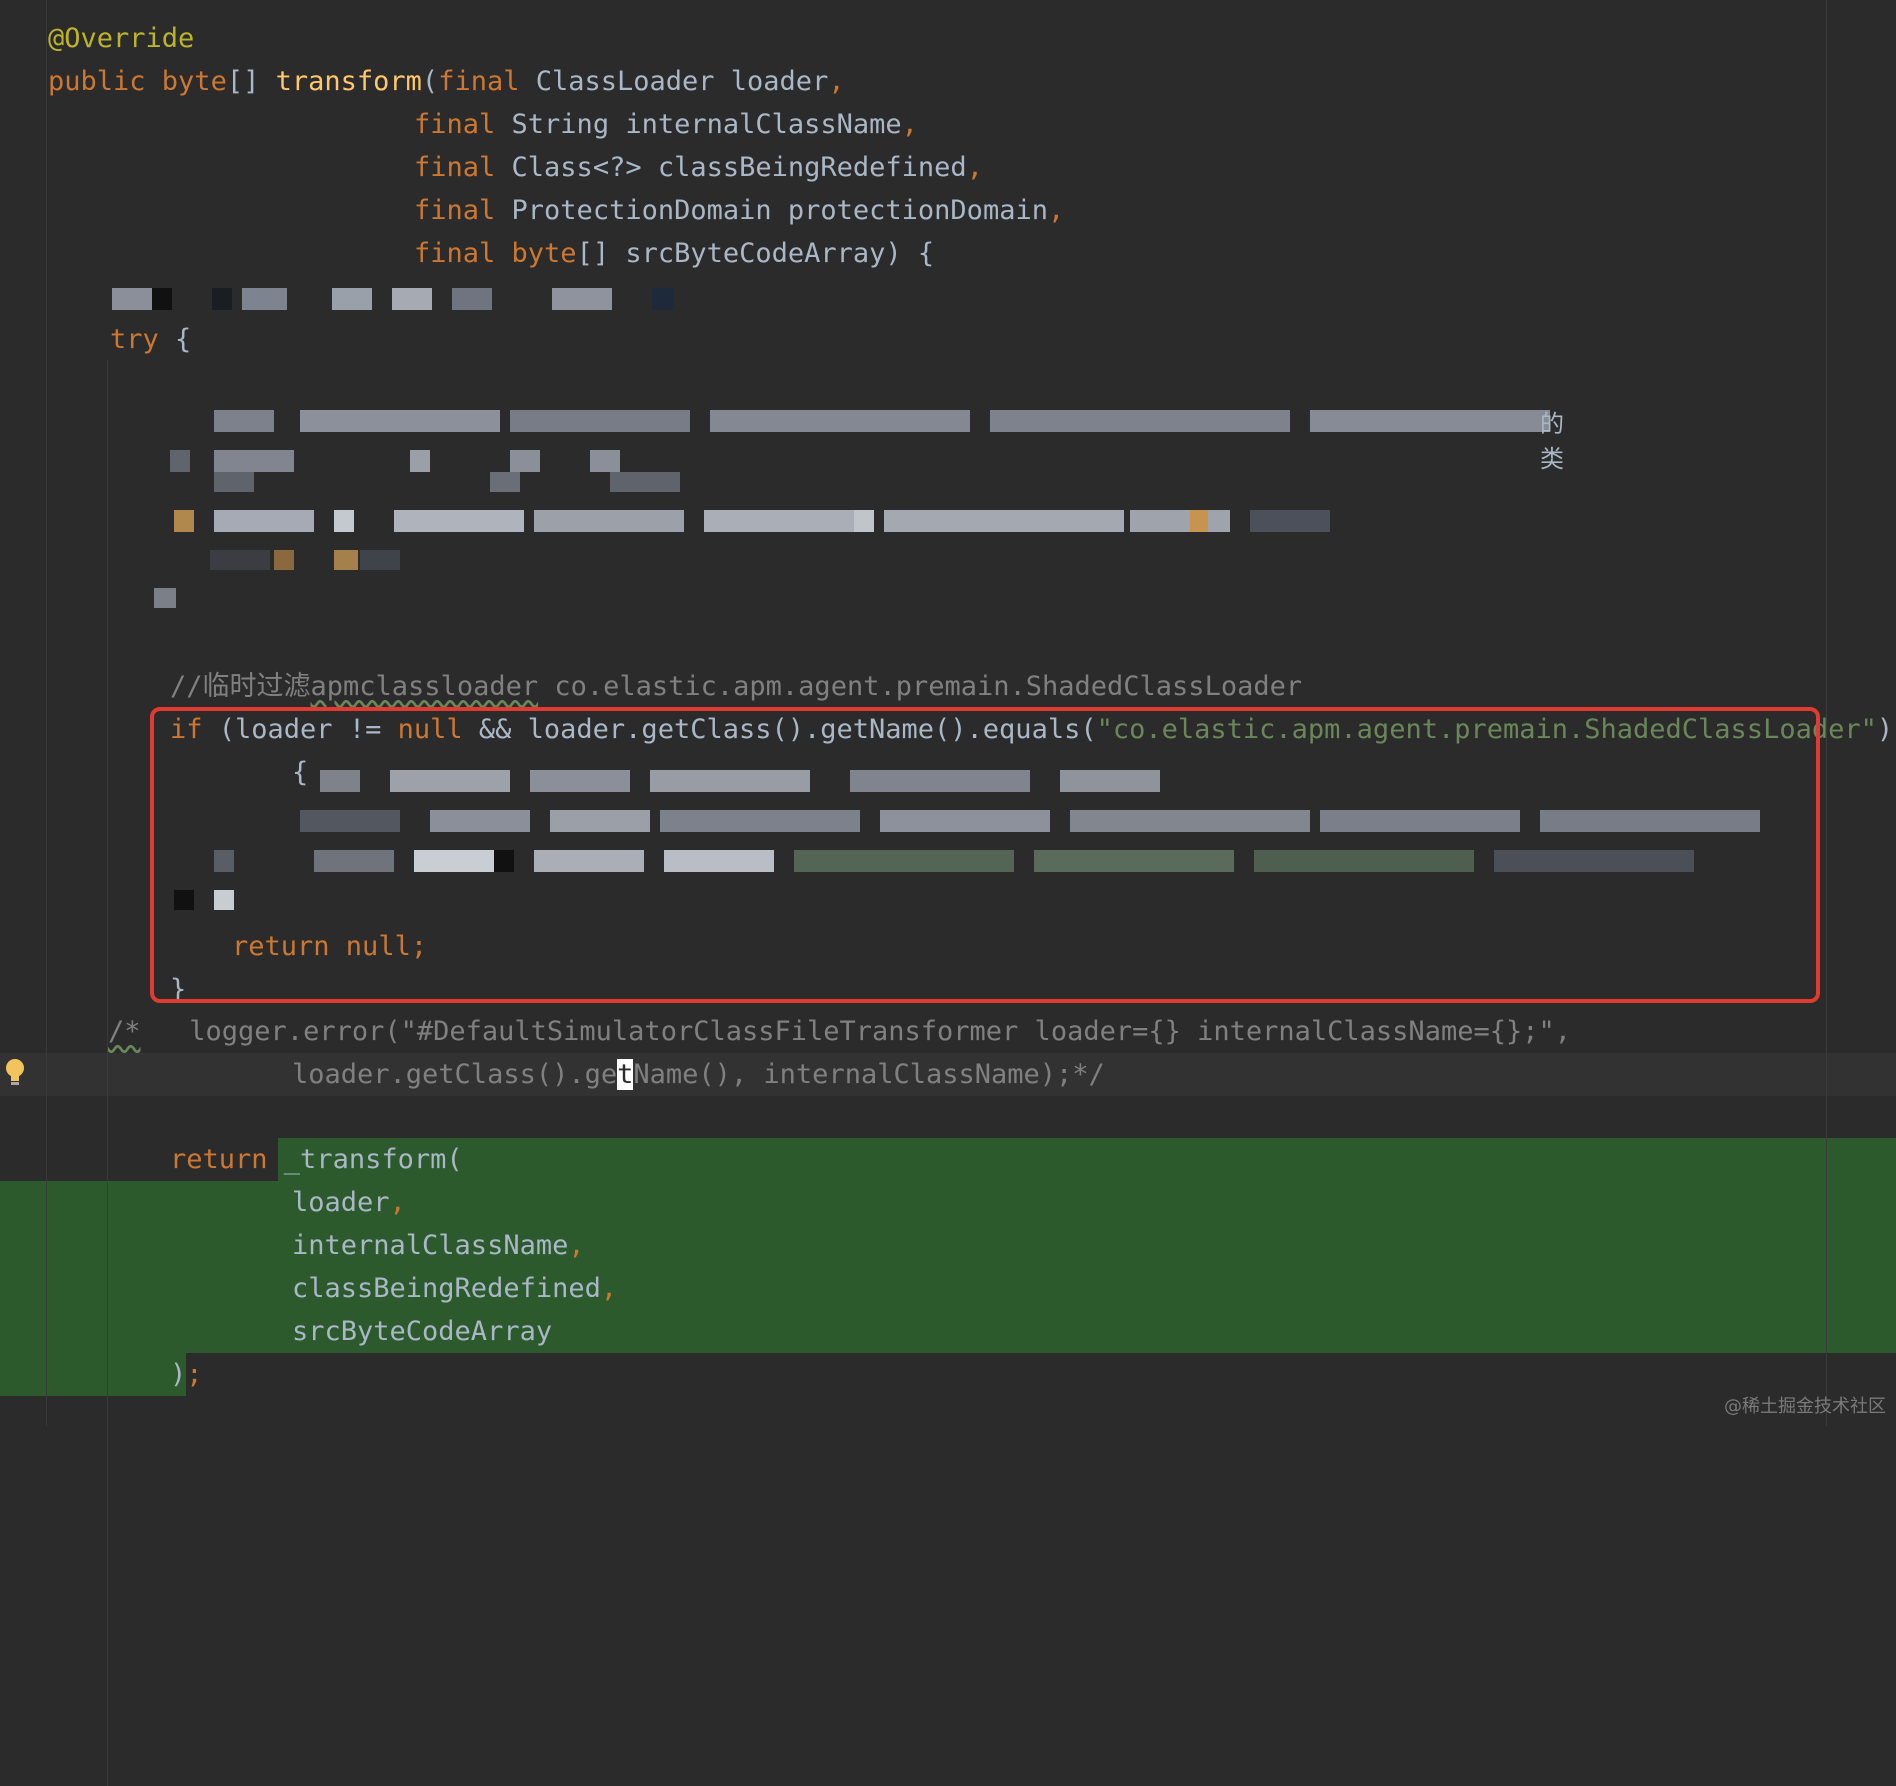  What do you see at coordinates (251, 81) in the screenshot?
I see `code-token: []` at bounding box center [251, 81].